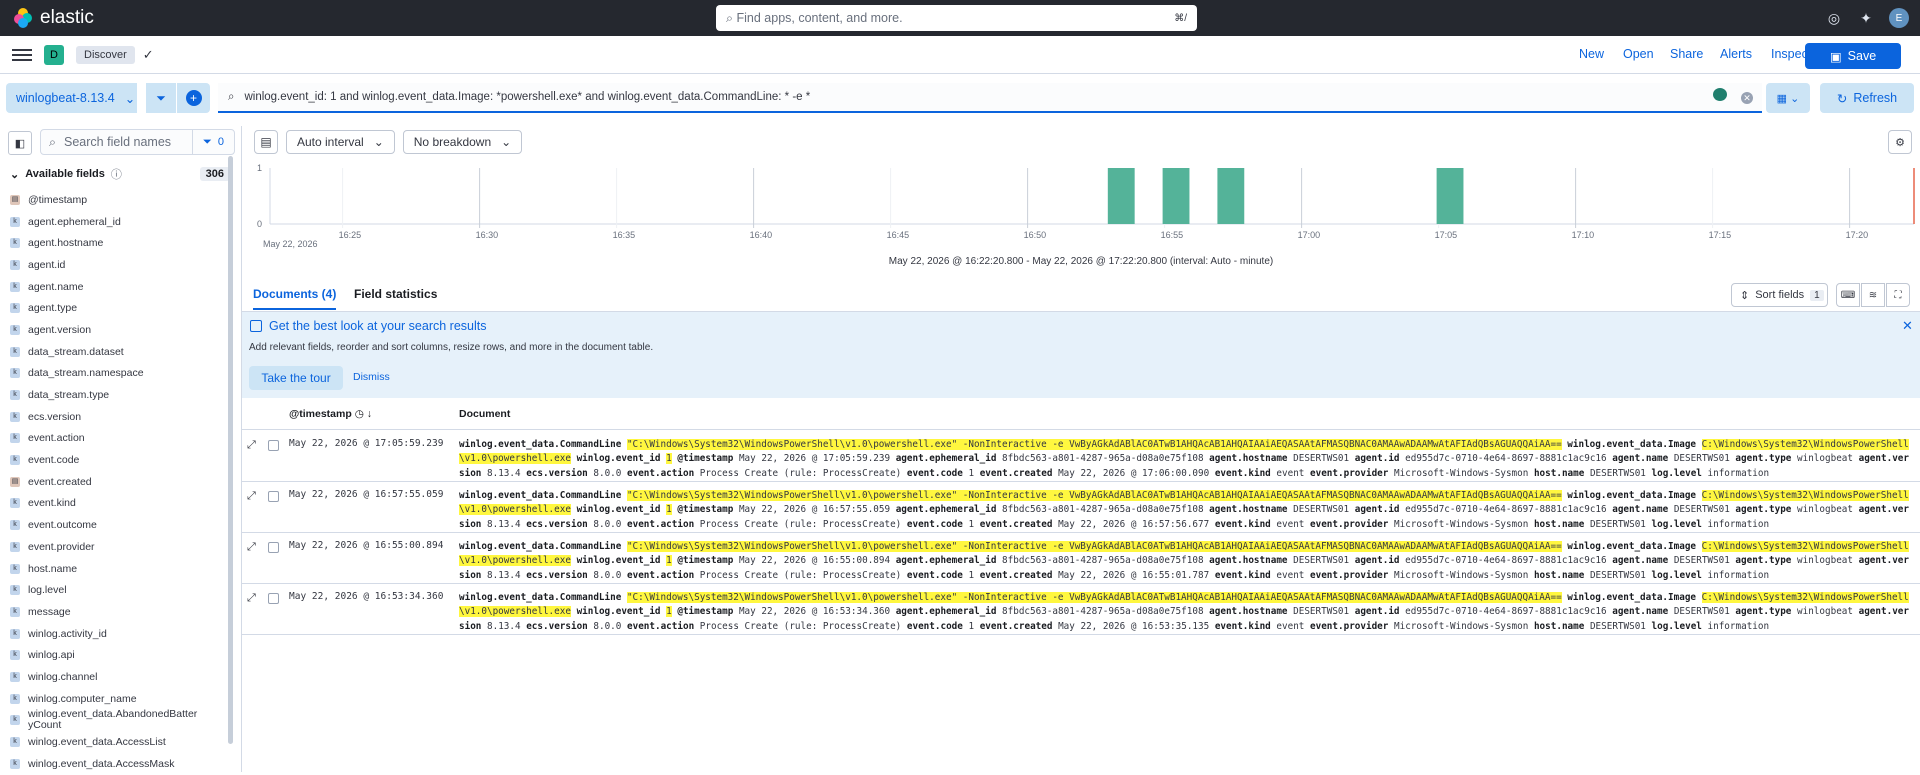  I want to click on field-filter-button: ⏷ 0, so click(213, 142).